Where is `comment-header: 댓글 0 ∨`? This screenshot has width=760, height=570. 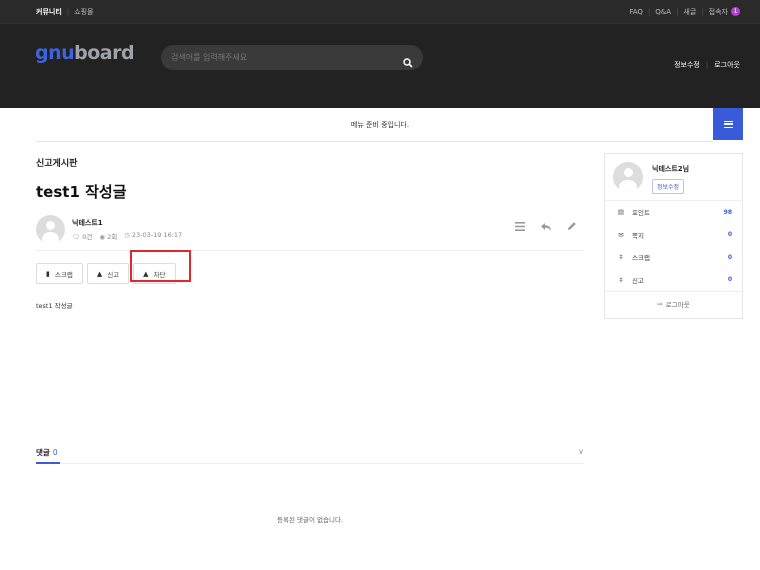 comment-header: 댓글 0 ∨ is located at coordinates (310, 455).